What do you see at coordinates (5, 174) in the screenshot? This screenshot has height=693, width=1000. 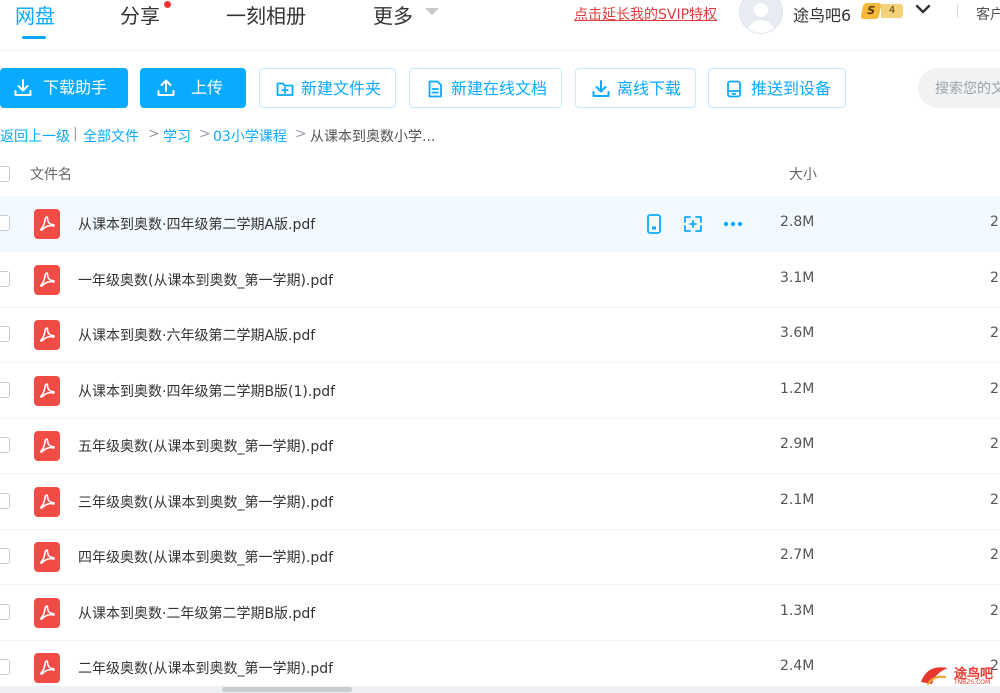 I see `select-all-checkbox` at bounding box center [5, 174].